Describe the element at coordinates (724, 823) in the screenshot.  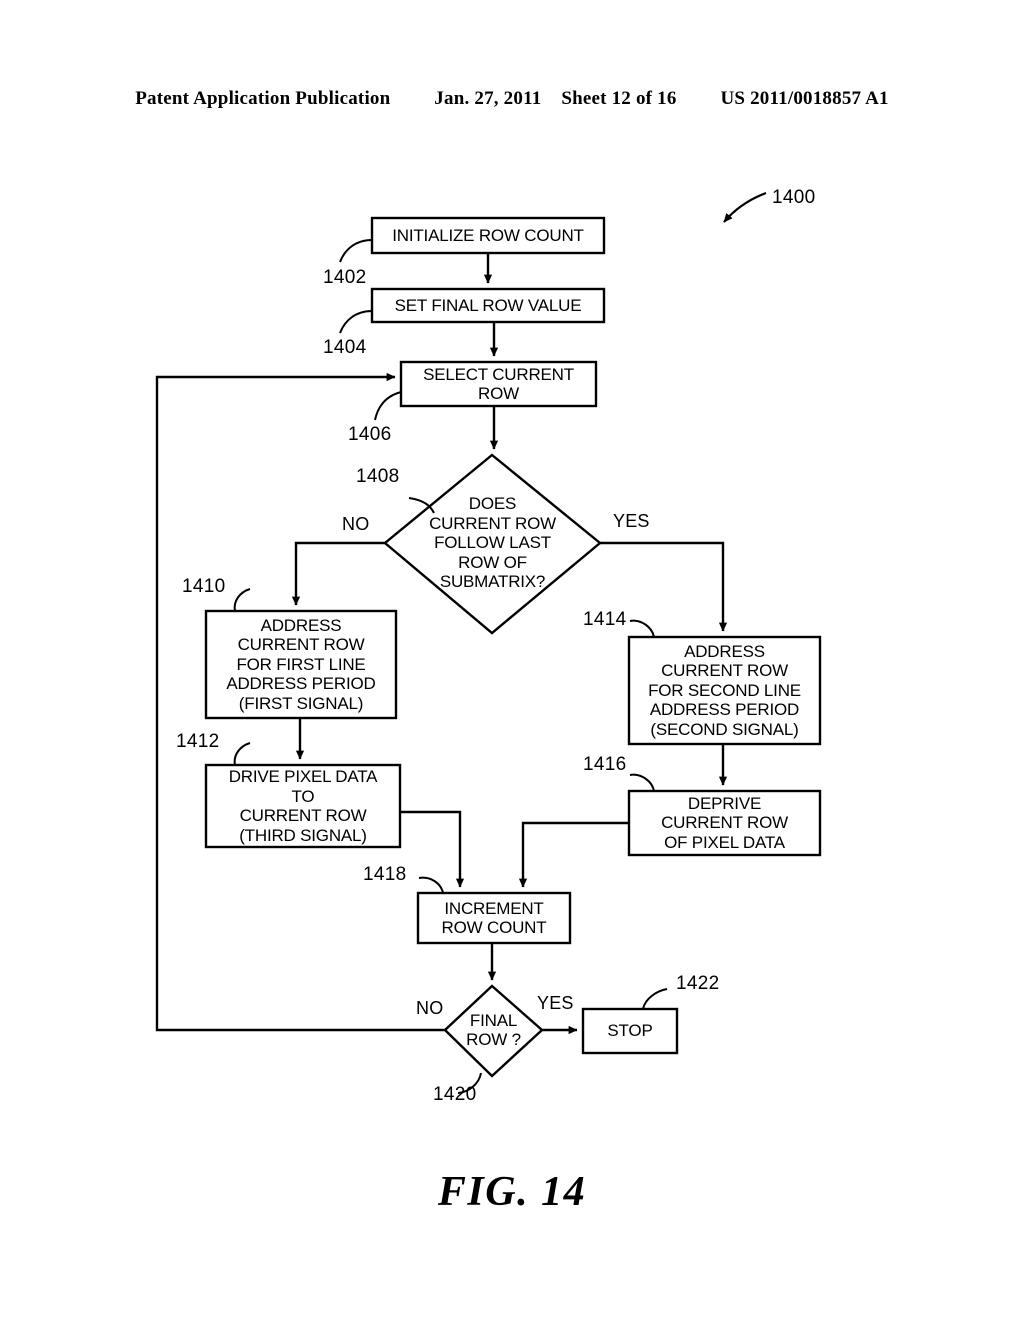
I see `node-shape-deprive-pixel-data` at that location.